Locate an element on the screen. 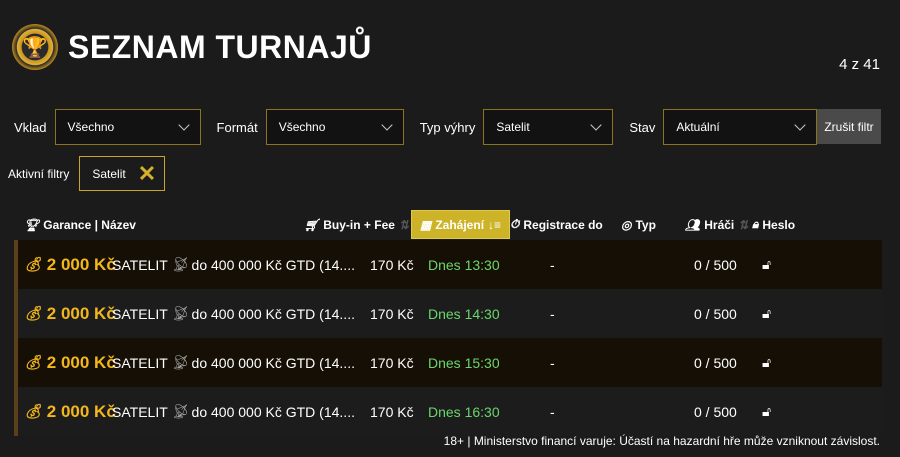  trophy-icon: 🏆︎ is located at coordinates (32, 224).